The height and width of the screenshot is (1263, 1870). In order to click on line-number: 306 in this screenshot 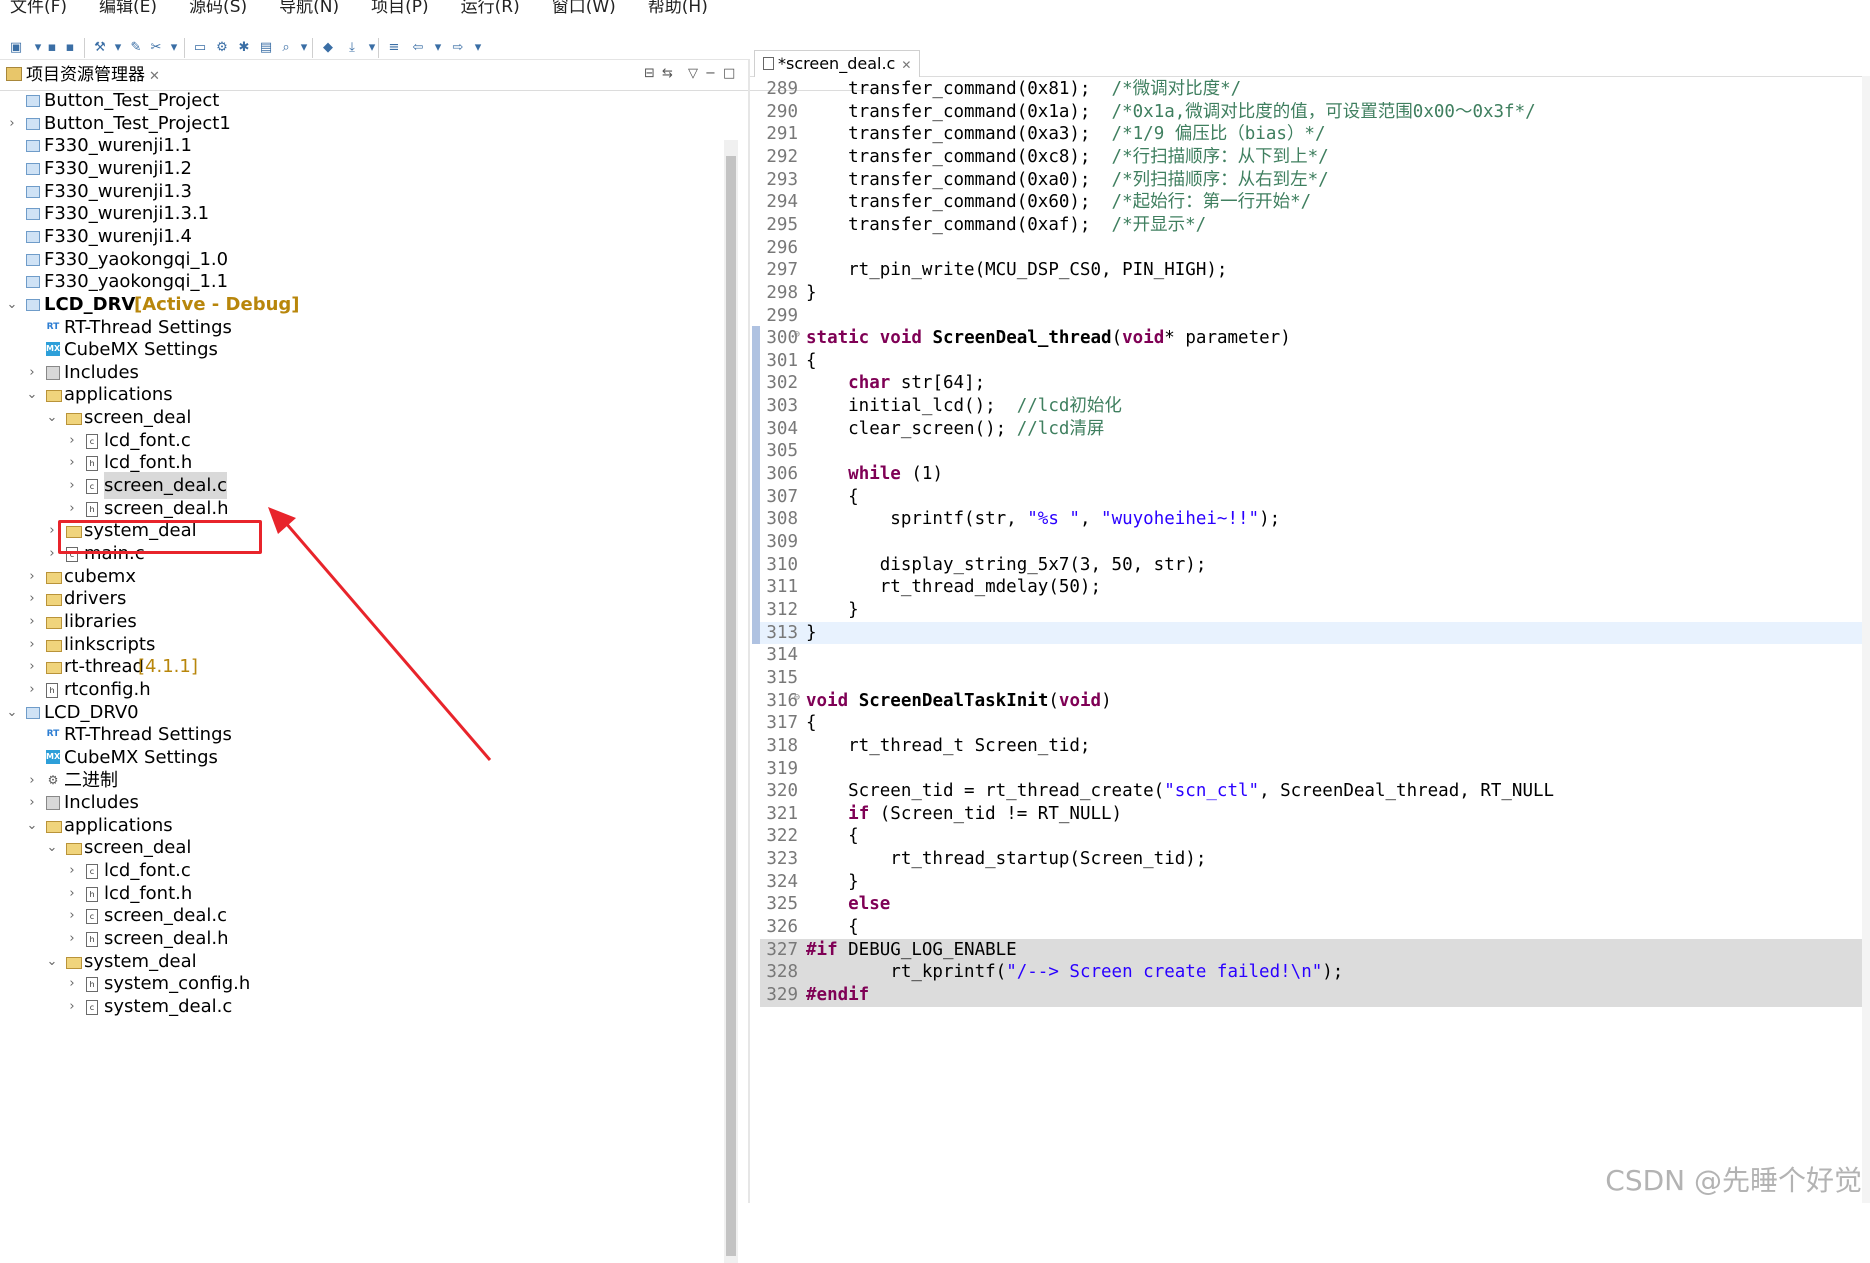, I will do `click(782, 474)`.